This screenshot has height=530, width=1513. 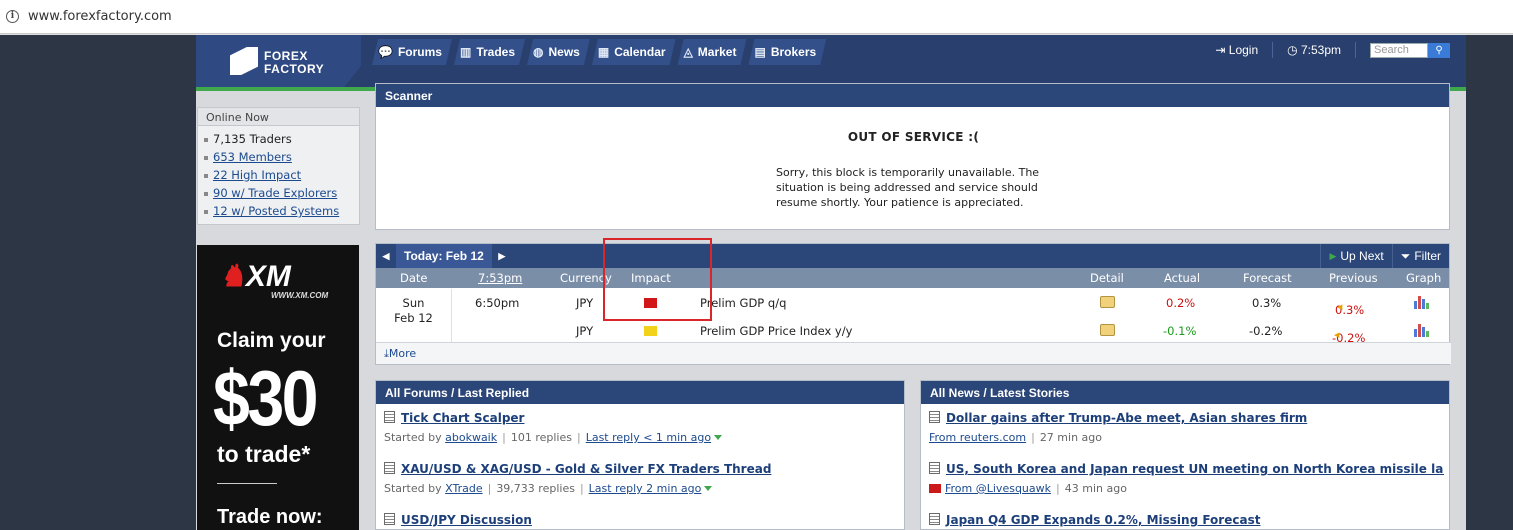 What do you see at coordinates (998, 488) in the screenshot?
I see `story-source: From @Livesquawk` at bounding box center [998, 488].